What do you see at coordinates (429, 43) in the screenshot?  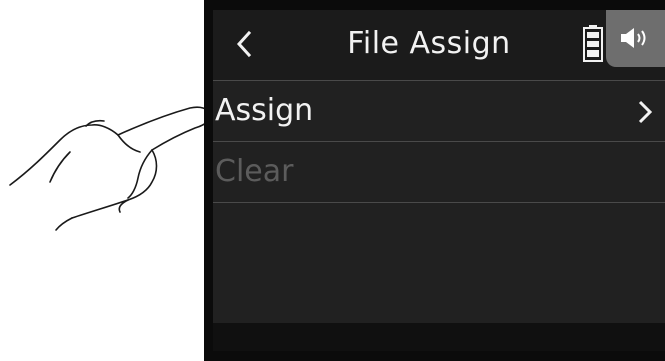 I see `page-title: File Assign` at bounding box center [429, 43].